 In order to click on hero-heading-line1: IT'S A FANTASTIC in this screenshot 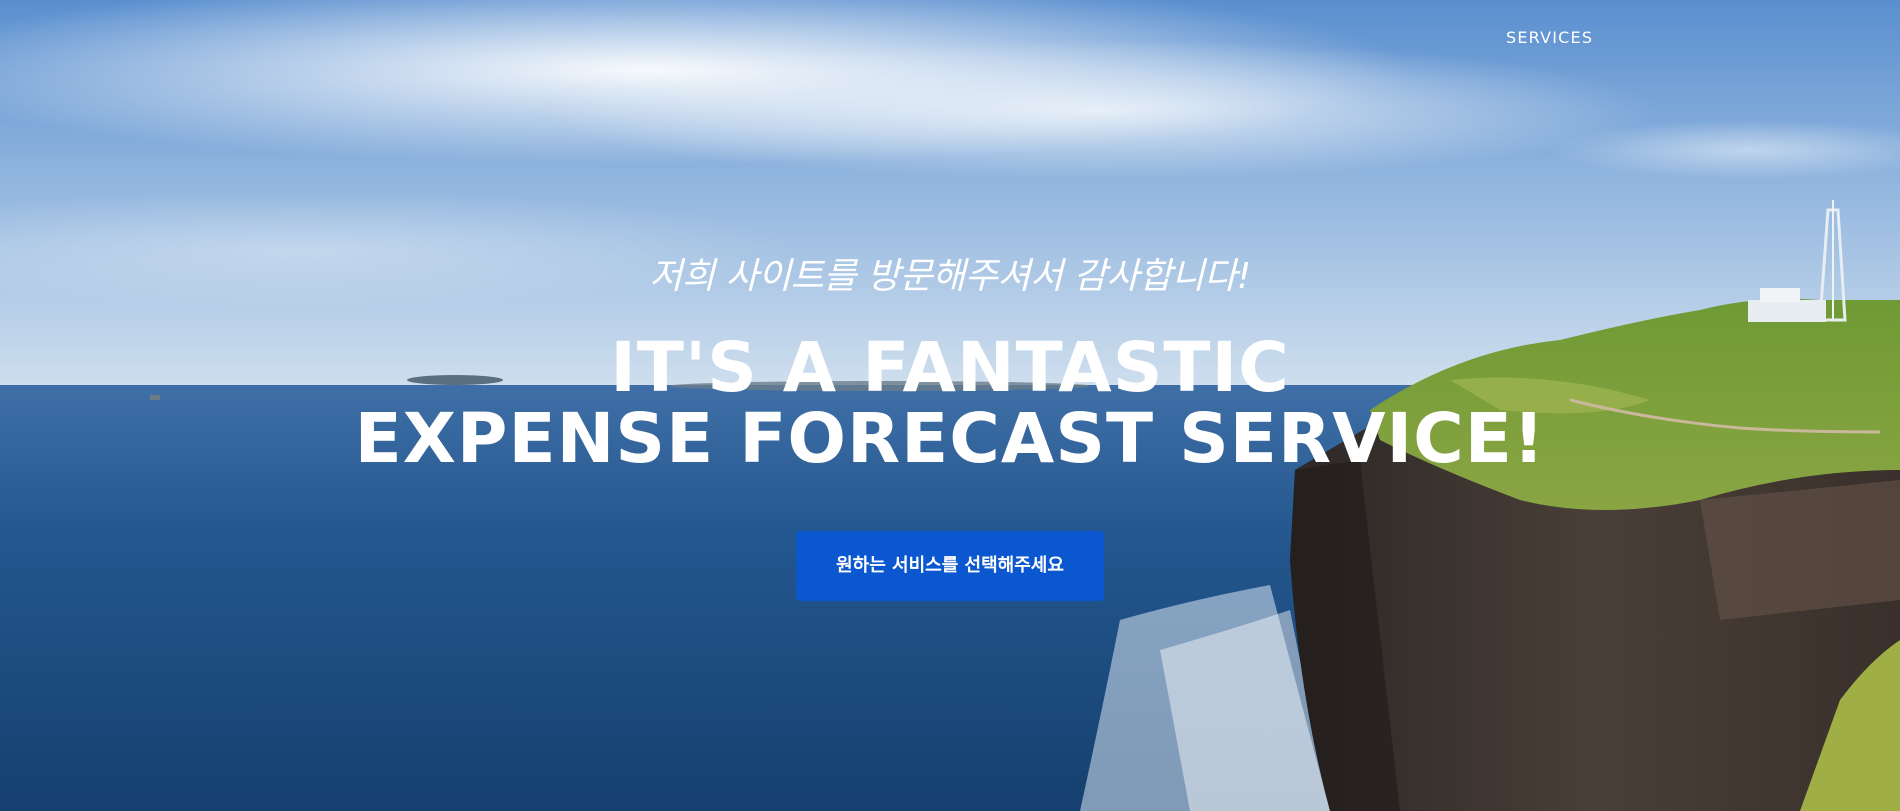, I will do `click(950, 368)`.